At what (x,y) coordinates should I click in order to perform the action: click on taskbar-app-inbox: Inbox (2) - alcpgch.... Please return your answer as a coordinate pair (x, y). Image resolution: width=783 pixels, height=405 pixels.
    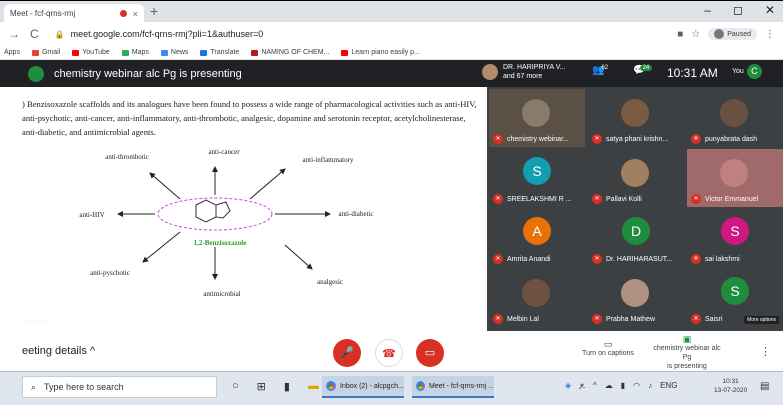
    Looking at the image, I should click on (363, 387).